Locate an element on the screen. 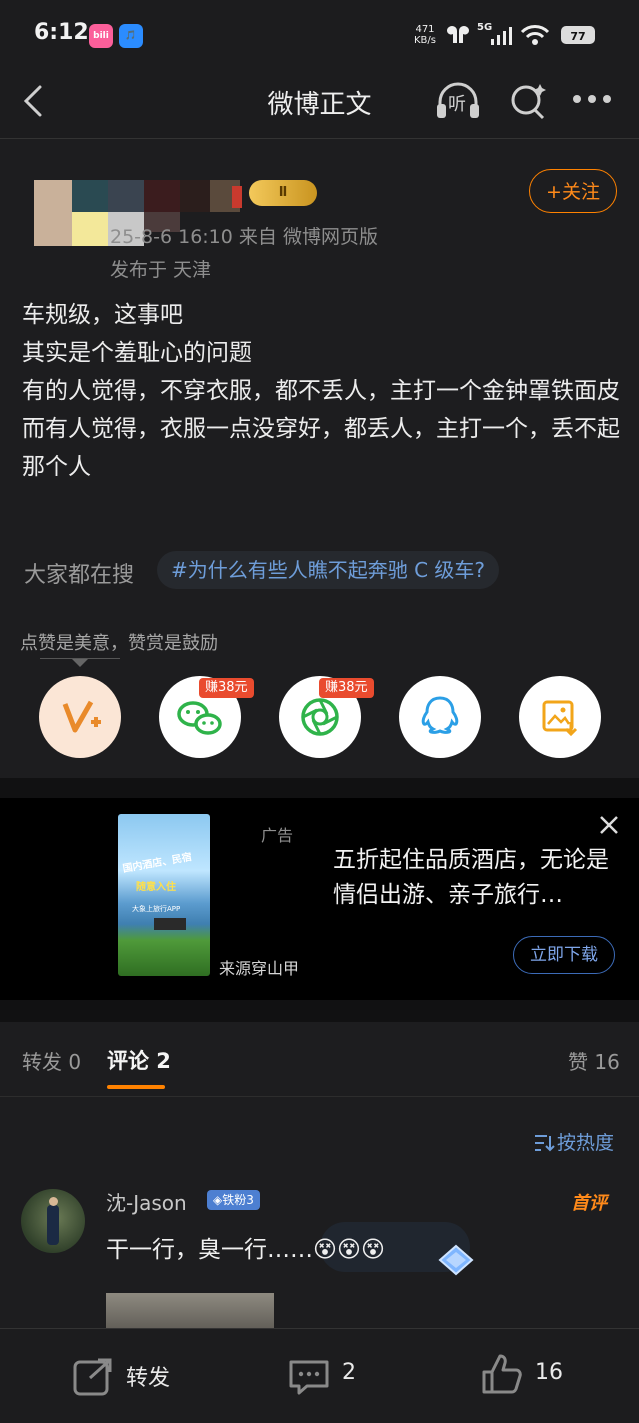 The height and width of the screenshot is (1423, 639). net-speed: 471 KB/s is located at coordinates (425, 35).